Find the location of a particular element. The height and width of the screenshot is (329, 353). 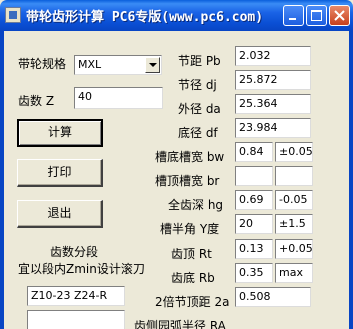

tooth-depth-field: 0.69 is located at coordinates (254, 200).